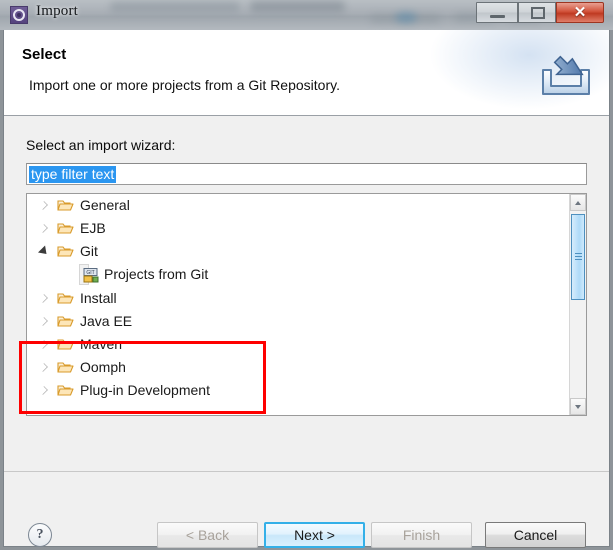 This screenshot has height=550, width=613. I want to click on filter-input: type filter text, so click(306, 174).